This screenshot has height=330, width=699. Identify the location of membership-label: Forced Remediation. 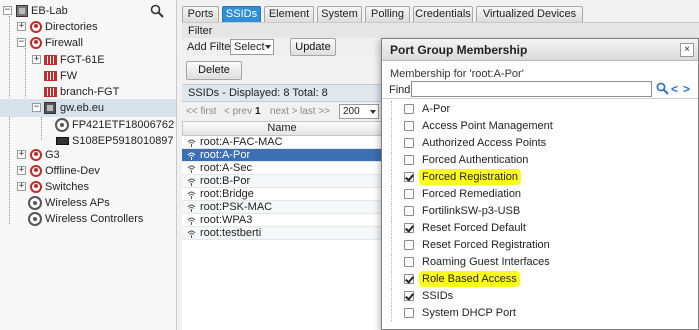
(472, 194).